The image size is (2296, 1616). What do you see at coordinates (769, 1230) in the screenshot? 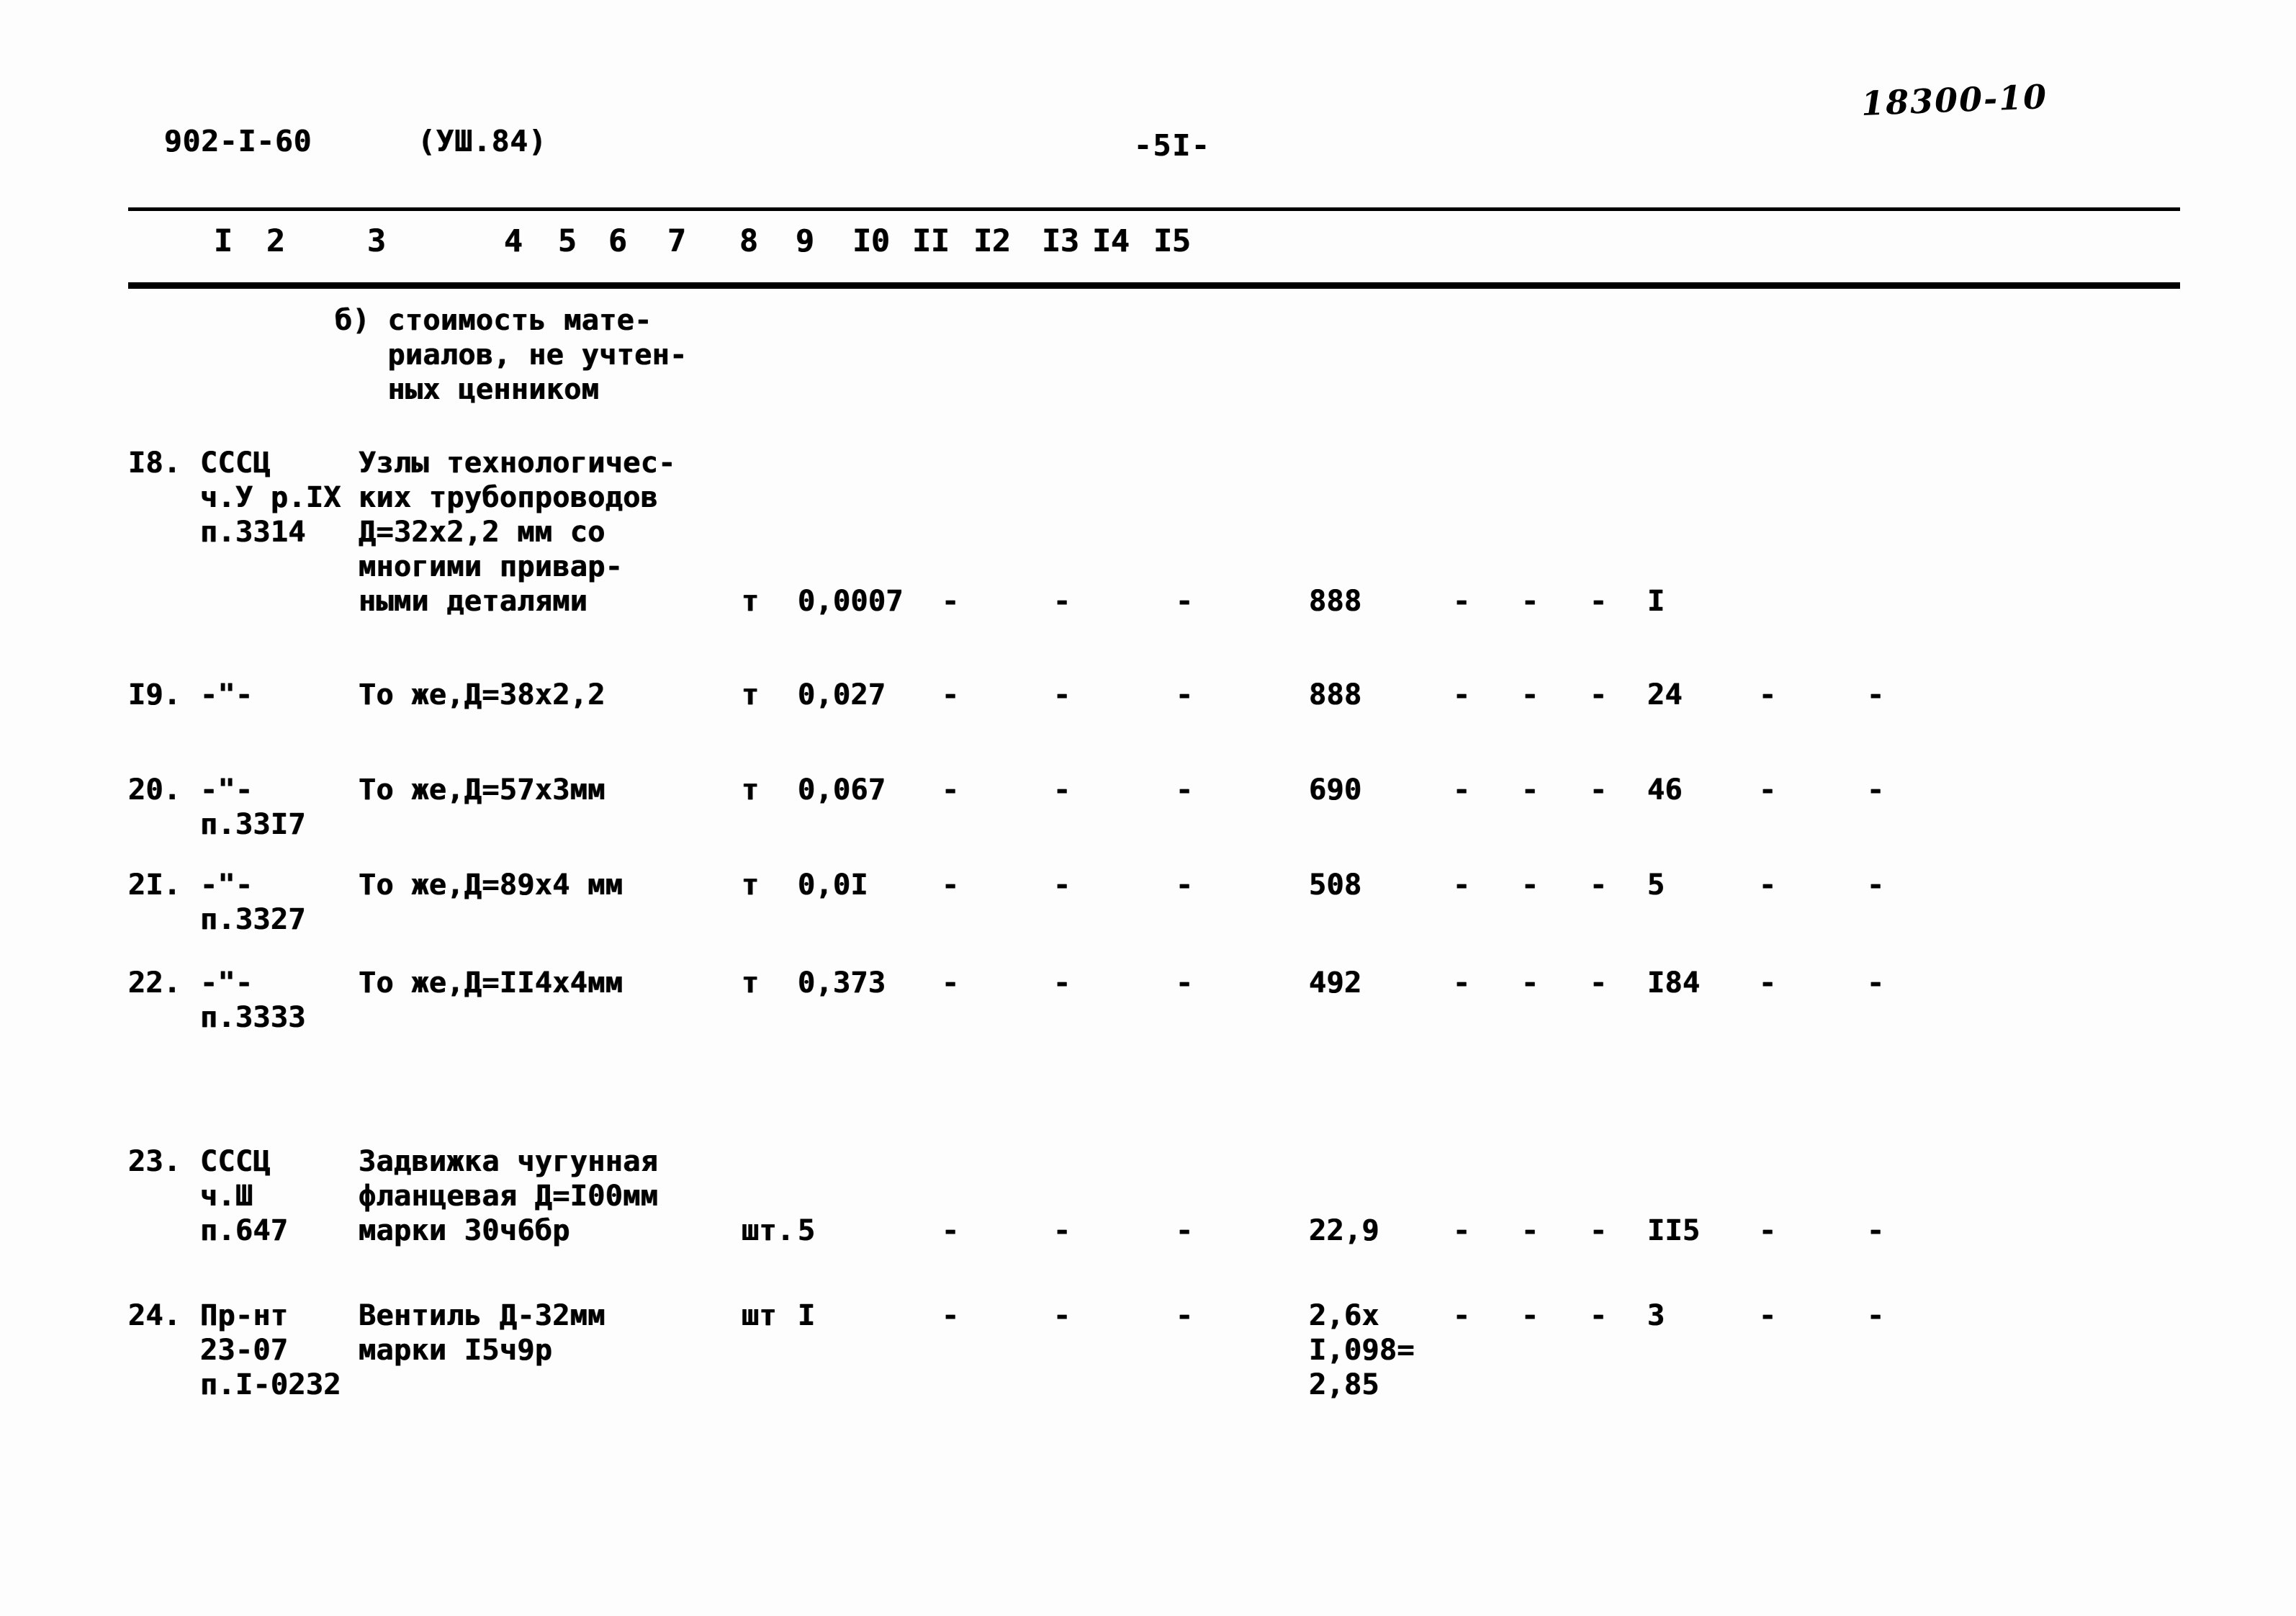
I see `row-unit: шт.` at bounding box center [769, 1230].